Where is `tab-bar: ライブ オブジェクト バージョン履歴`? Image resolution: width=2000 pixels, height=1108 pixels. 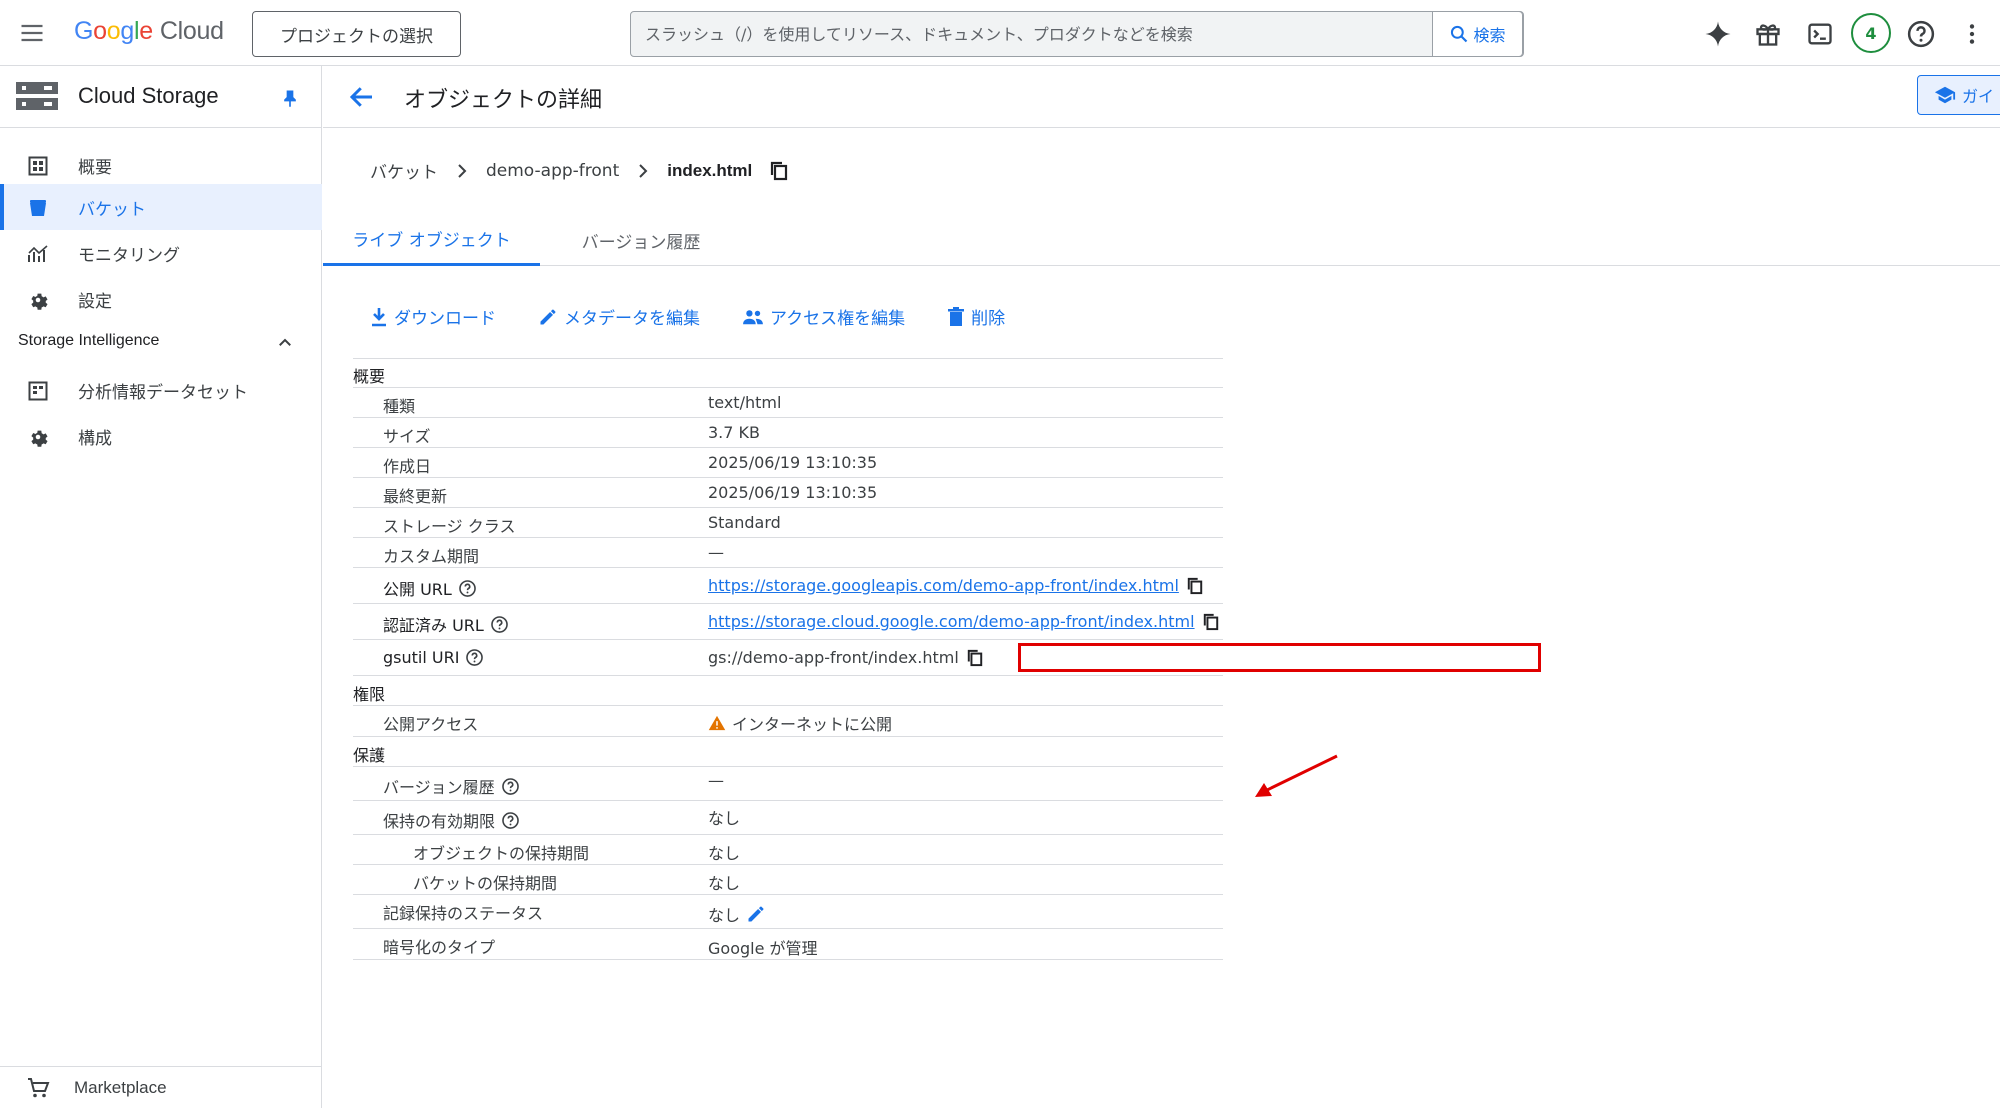
tab-bar: ライブ オブジェクト バージョン履歴 is located at coordinates (1161, 240).